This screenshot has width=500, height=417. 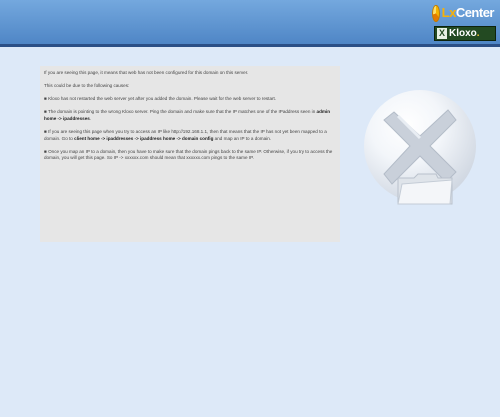 I want to click on kloxo-badge: X Kloxo., so click(x=465, y=33).